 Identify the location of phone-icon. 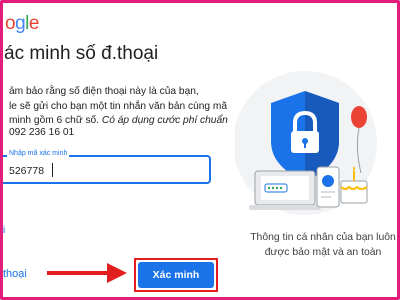
(328, 187).